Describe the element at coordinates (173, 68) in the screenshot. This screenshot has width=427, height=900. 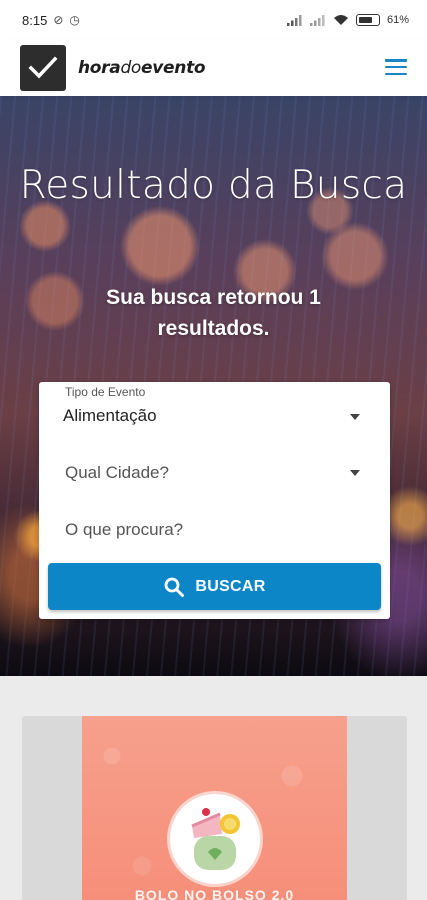
I see `logo-evento: evento` at that location.